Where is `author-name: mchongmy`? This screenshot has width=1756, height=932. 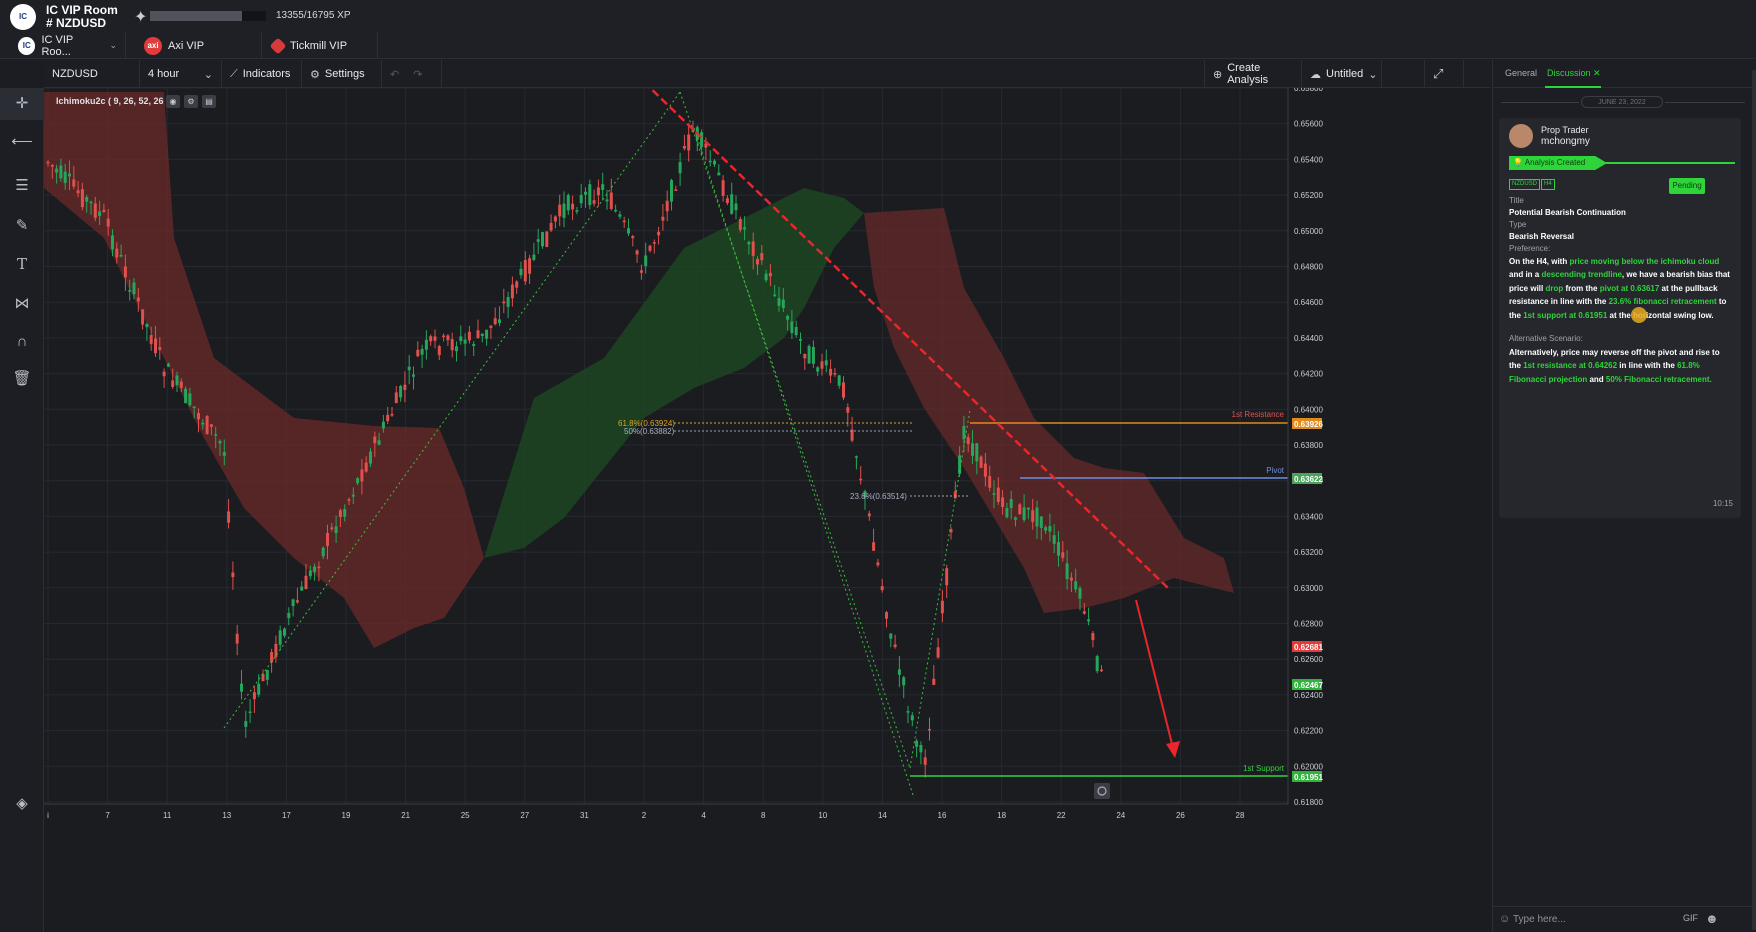 author-name: mchongmy is located at coordinates (1565, 141).